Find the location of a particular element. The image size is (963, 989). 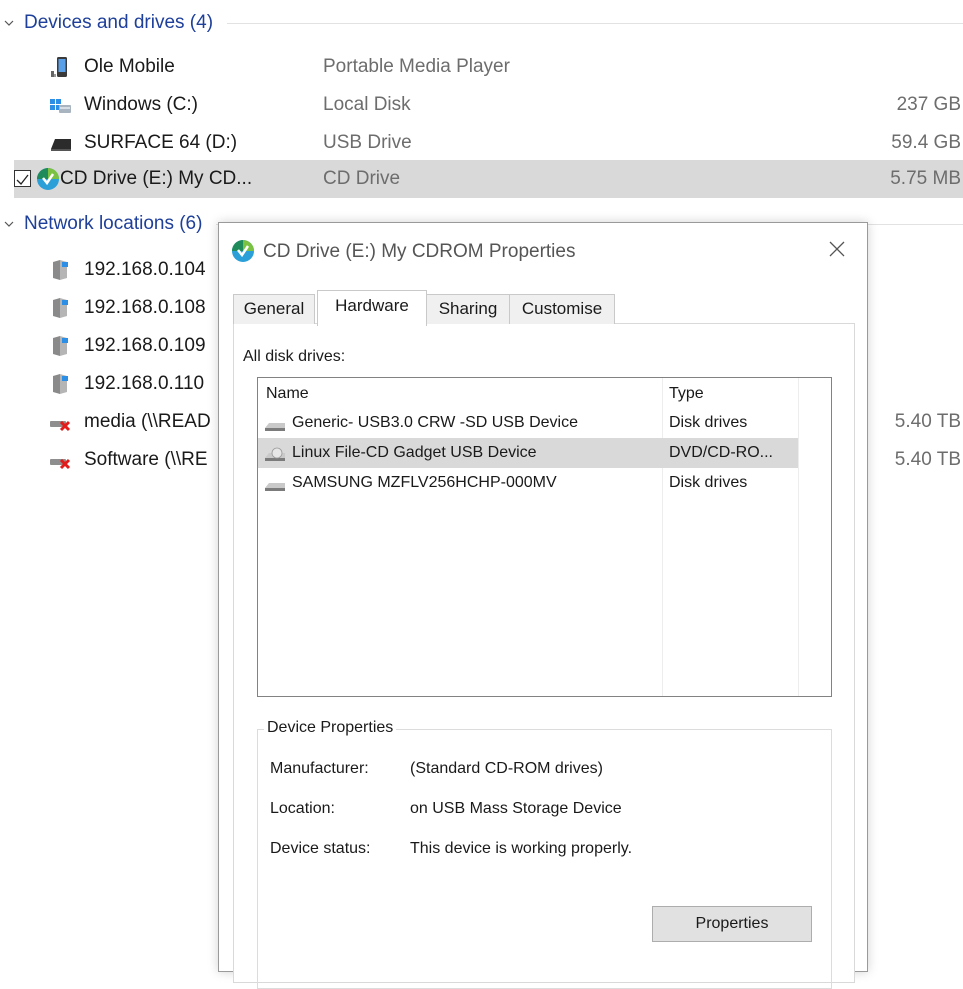

device-name: SURFACE 64 (D:) is located at coordinates (161, 142).